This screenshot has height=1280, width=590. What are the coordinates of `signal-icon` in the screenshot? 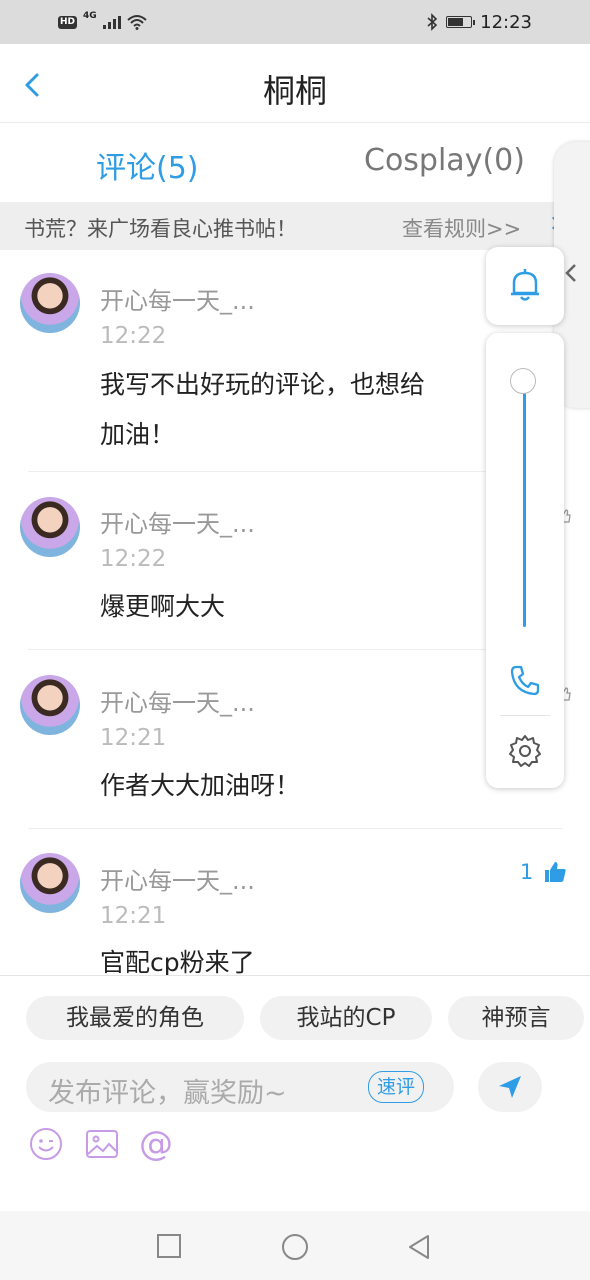 It's located at (111, 22).